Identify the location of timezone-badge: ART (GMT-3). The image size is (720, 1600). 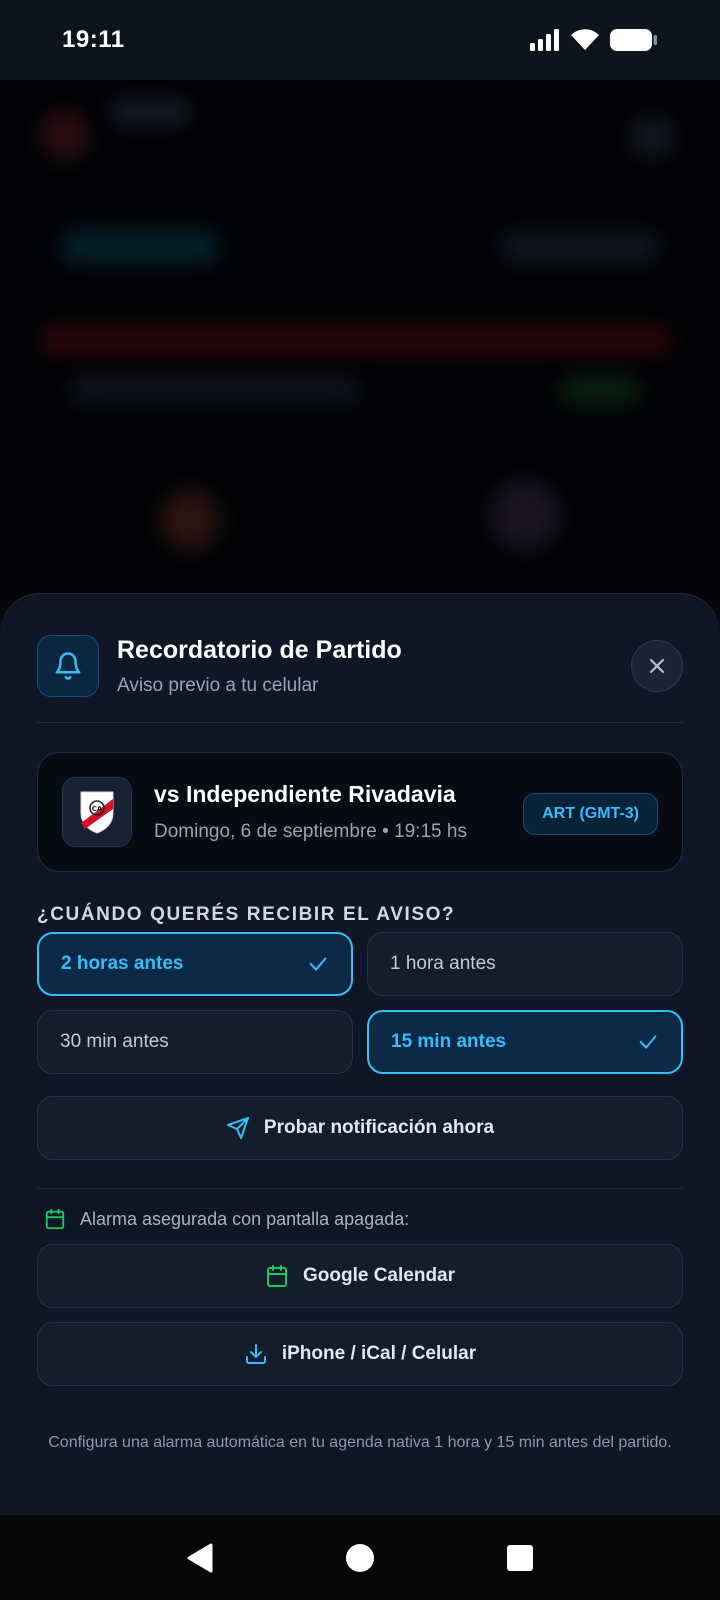
(590, 814).